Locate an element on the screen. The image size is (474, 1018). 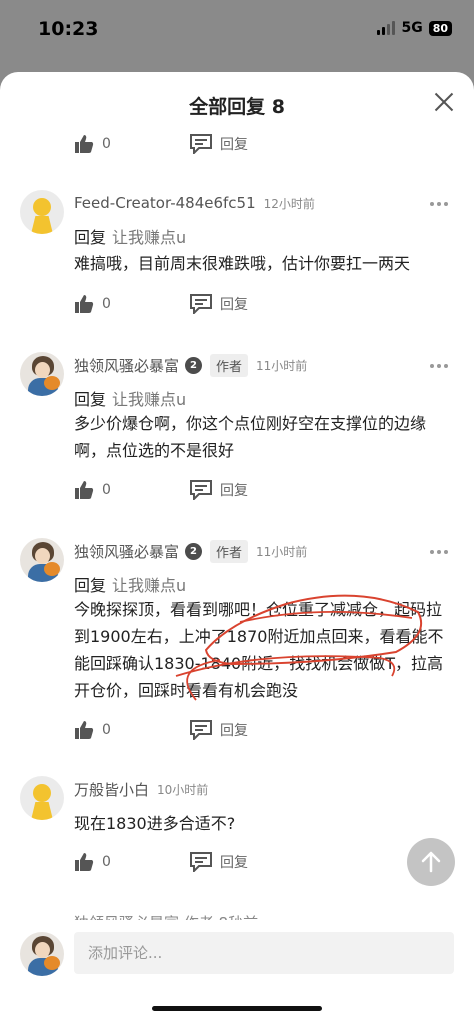
network-type: 5G is located at coordinates (412, 28).